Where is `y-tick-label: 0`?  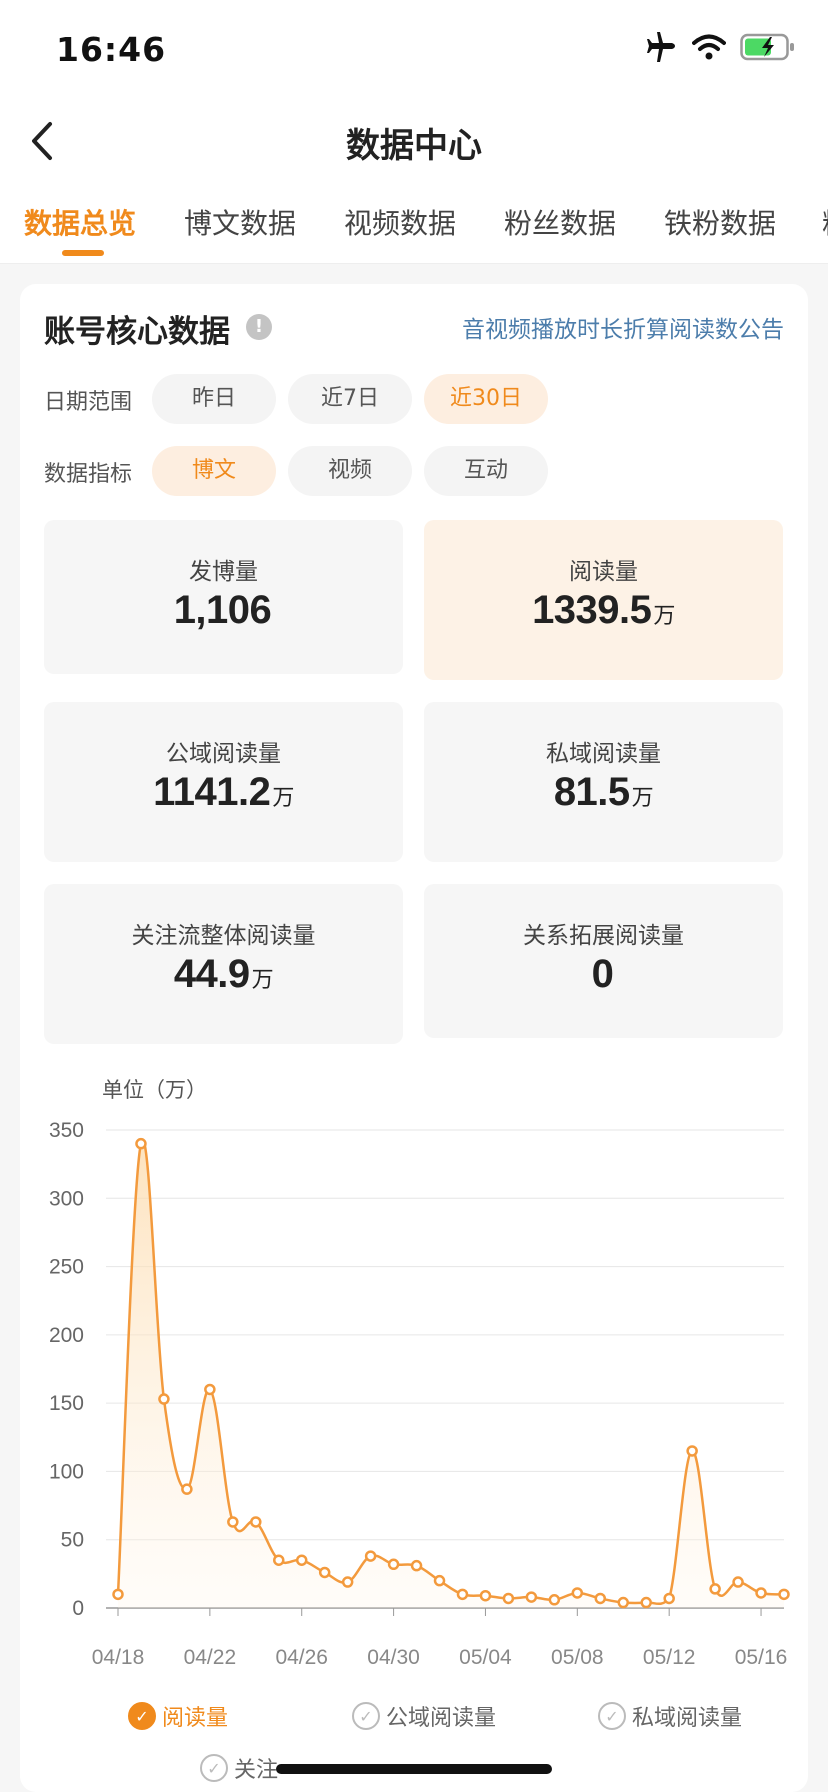 y-tick-label: 0 is located at coordinates (78, 1608).